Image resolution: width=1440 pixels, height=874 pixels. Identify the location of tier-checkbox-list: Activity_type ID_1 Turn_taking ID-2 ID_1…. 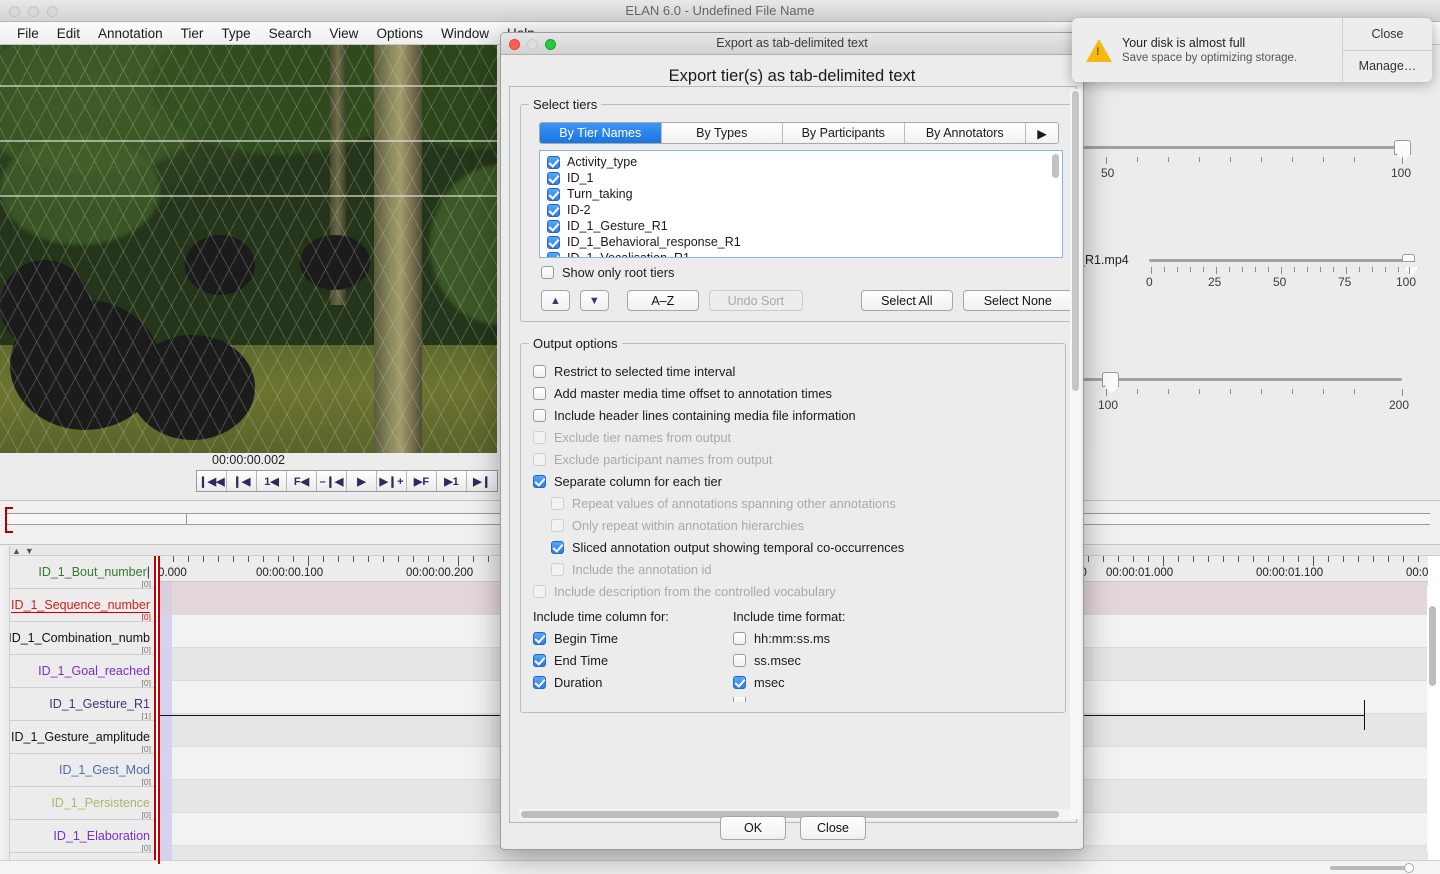
(801, 204).